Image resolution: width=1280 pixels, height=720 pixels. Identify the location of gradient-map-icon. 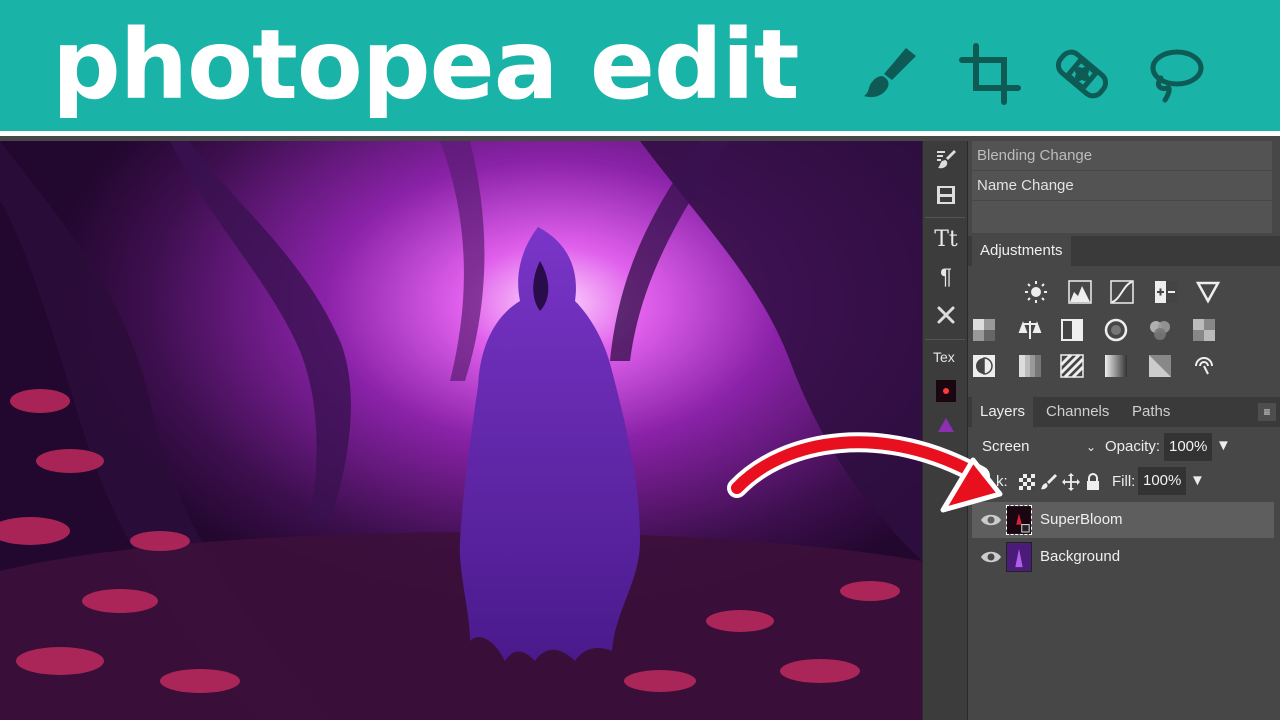
(1116, 366).